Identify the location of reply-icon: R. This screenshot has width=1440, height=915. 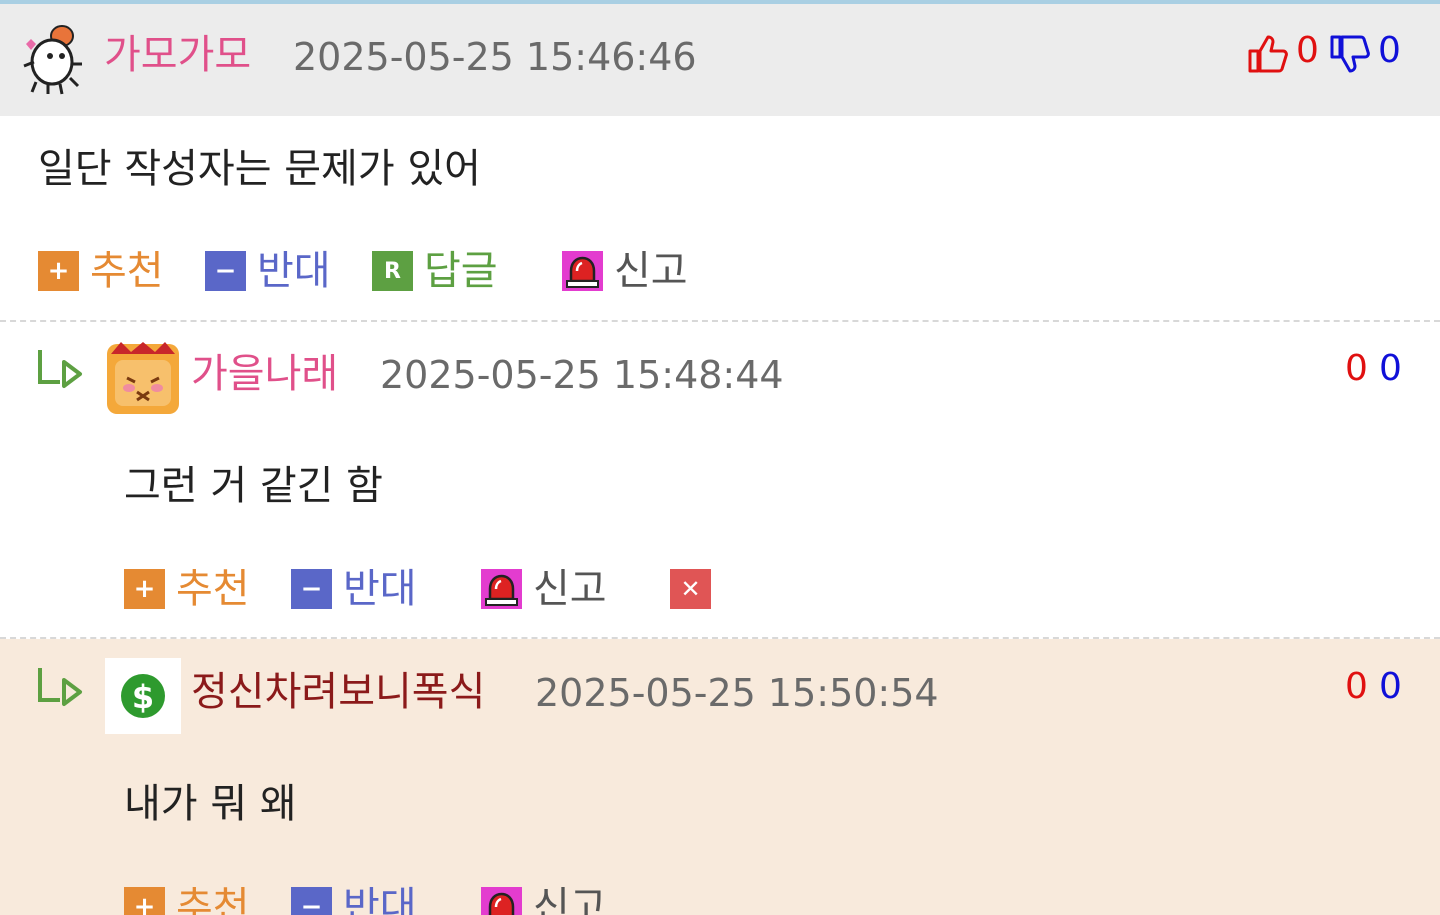
(392, 271).